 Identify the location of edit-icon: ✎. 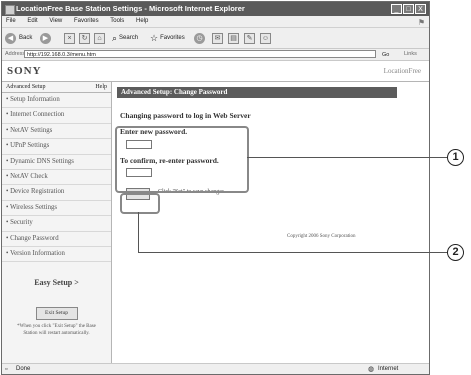
(249, 38).